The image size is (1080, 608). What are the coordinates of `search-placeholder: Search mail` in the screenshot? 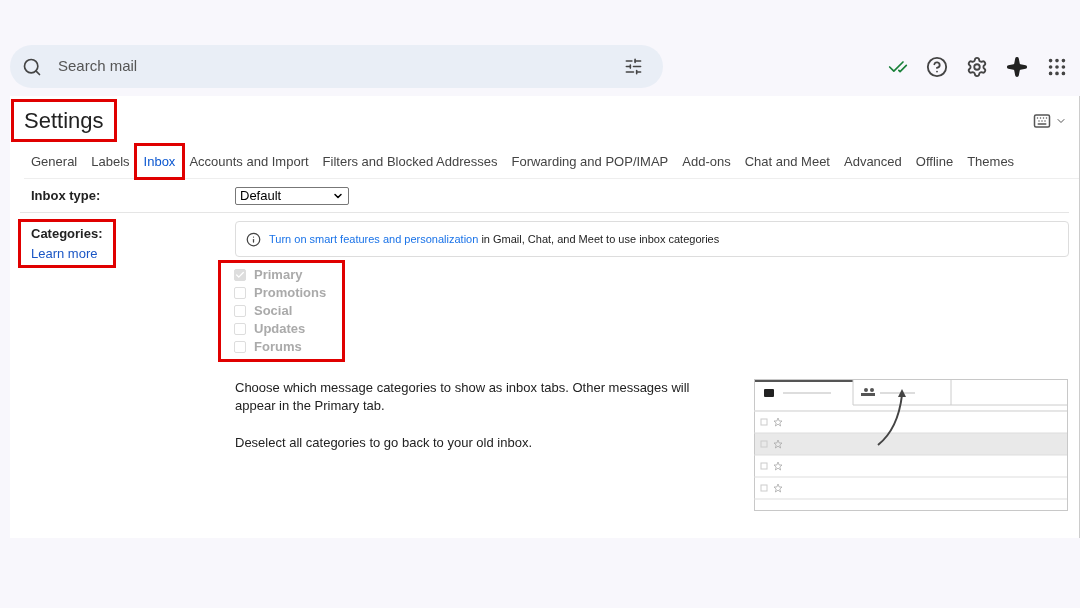 It's located at (98, 66).